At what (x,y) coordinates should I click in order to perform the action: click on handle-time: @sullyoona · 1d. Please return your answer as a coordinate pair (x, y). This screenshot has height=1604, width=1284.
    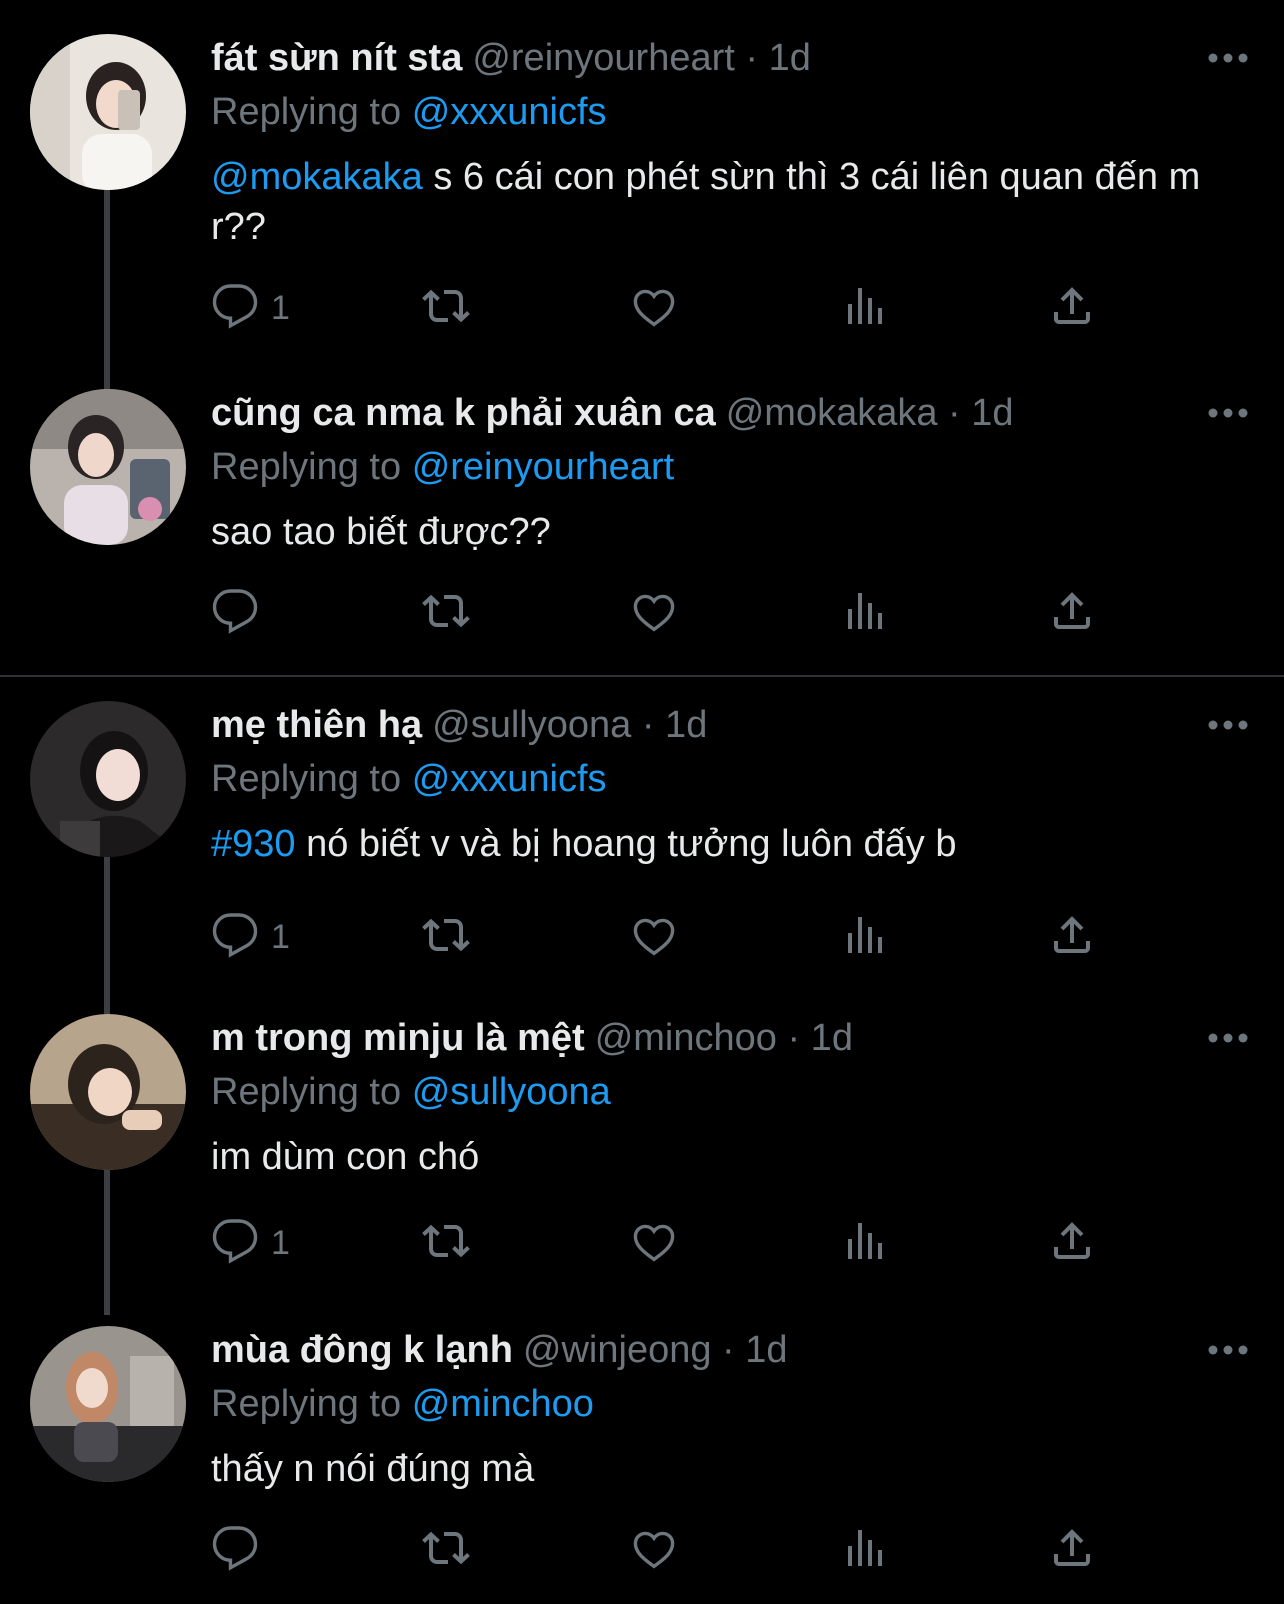
    Looking at the image, I should click on (569, 725).